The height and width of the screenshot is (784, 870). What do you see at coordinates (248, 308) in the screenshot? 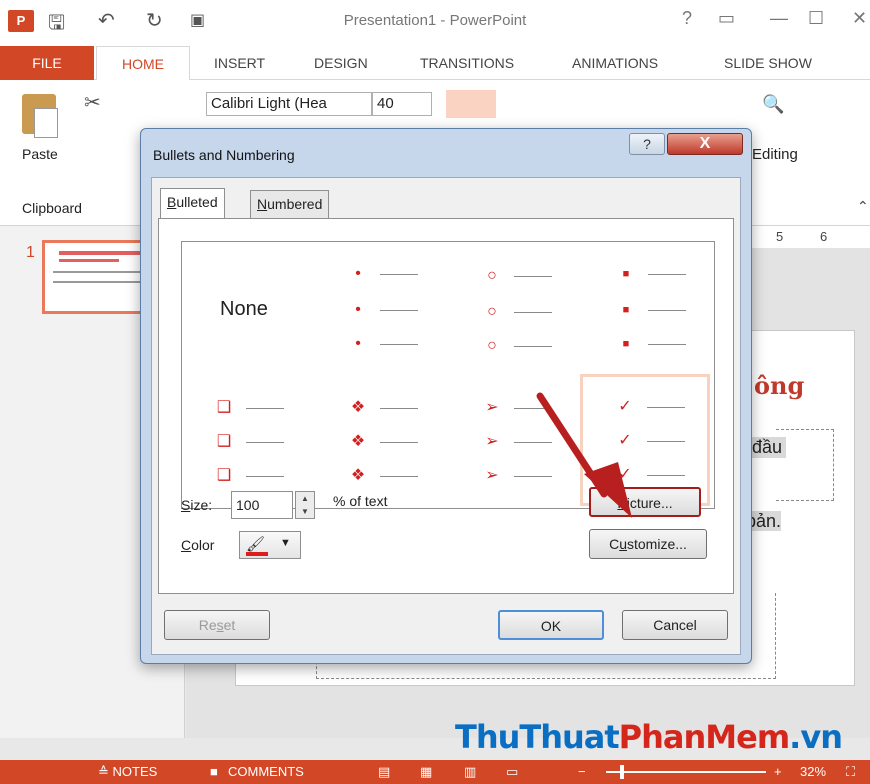
I see `bullet-option-none: None` at bounding box center [248, 308].